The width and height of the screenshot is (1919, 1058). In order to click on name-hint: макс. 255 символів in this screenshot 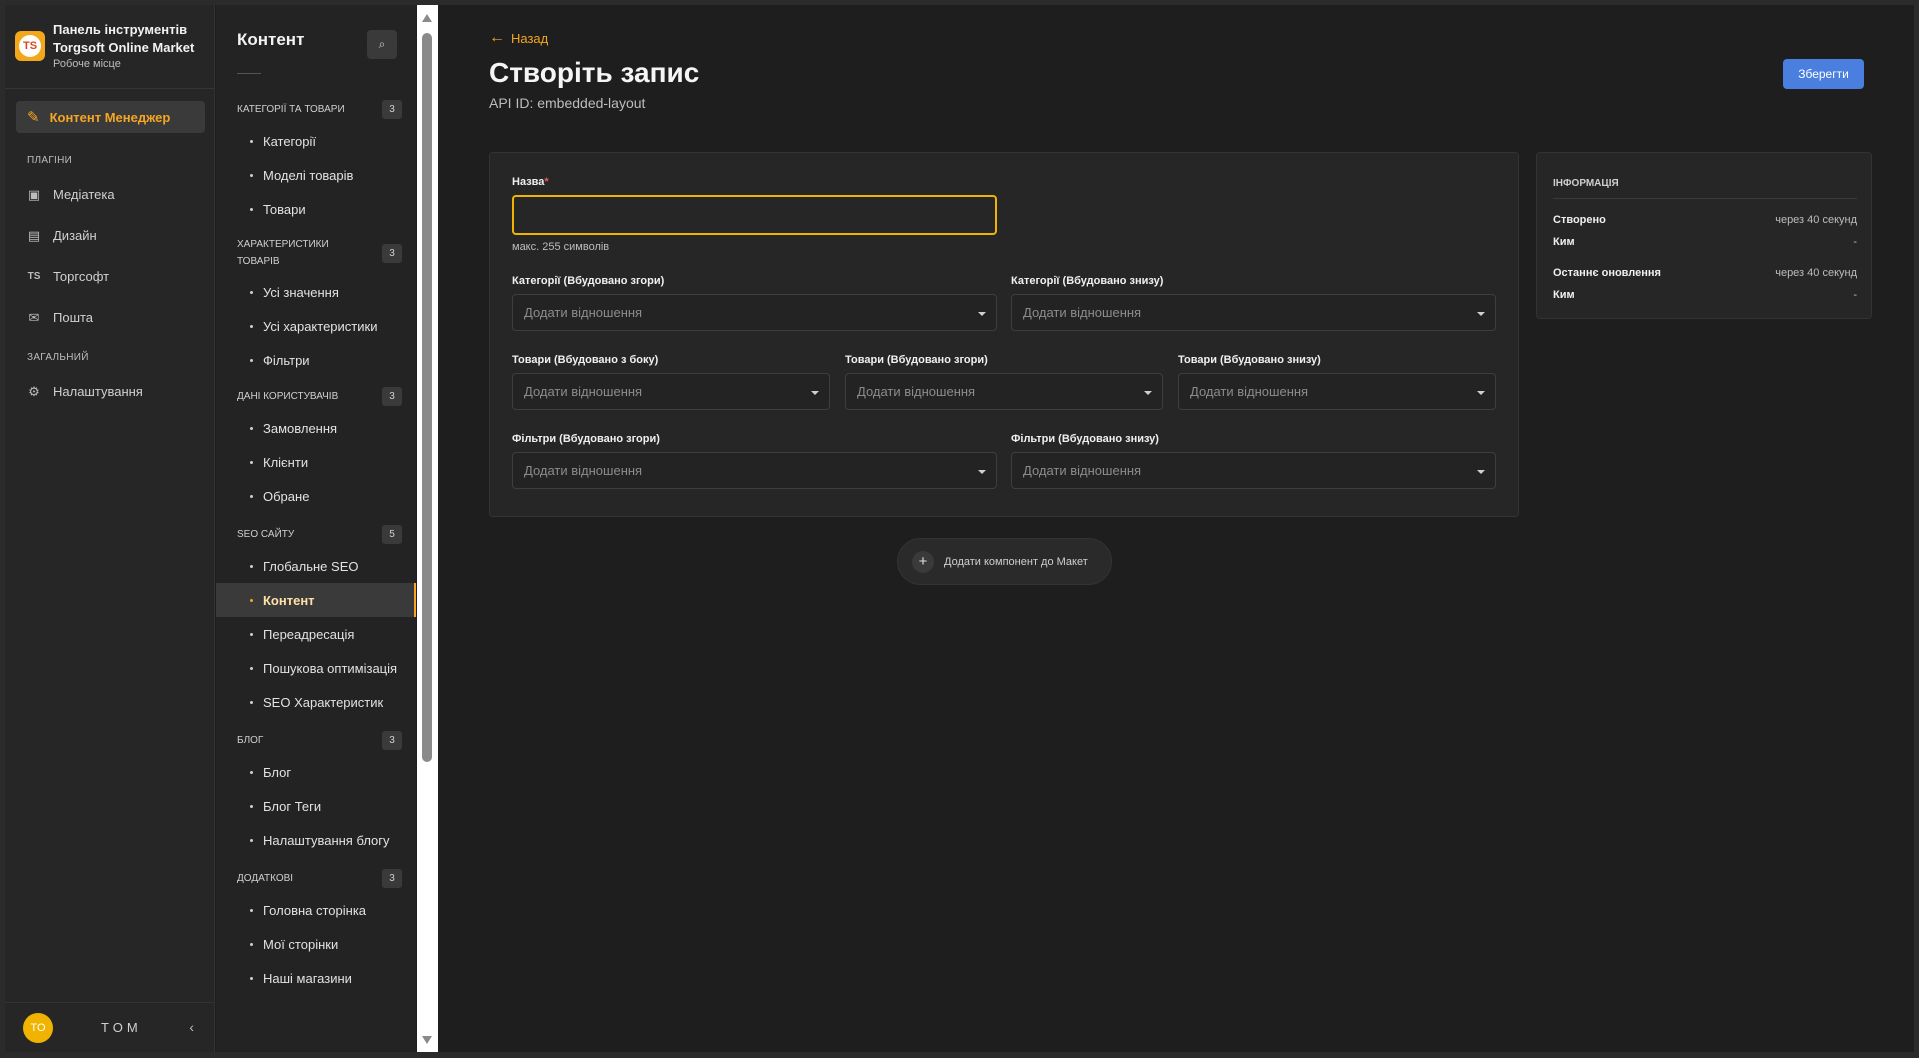, I will do `click(561, 247)`.